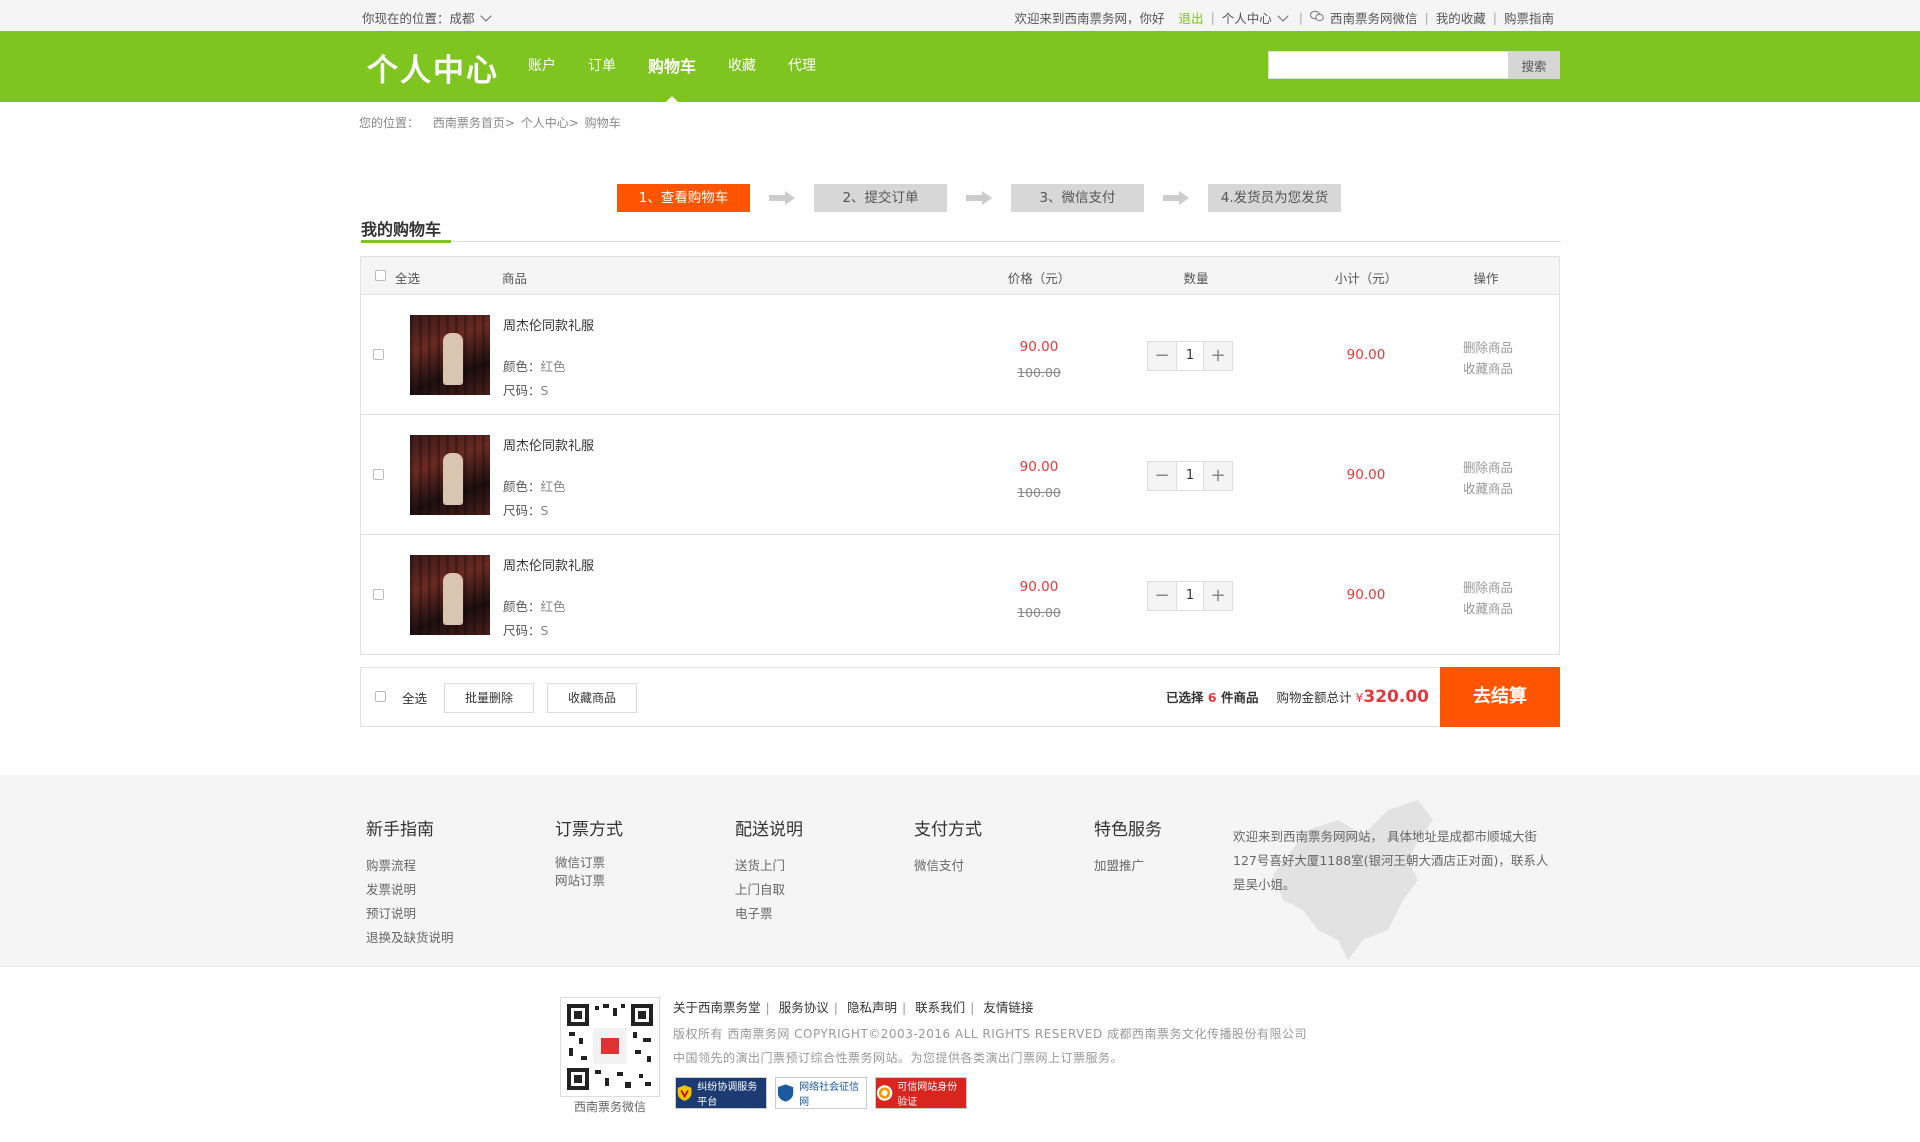 The height and width of the screenshot is (1142, 1920). I want to click on badge-label: 网络社会征信网, so click(829, 1095).